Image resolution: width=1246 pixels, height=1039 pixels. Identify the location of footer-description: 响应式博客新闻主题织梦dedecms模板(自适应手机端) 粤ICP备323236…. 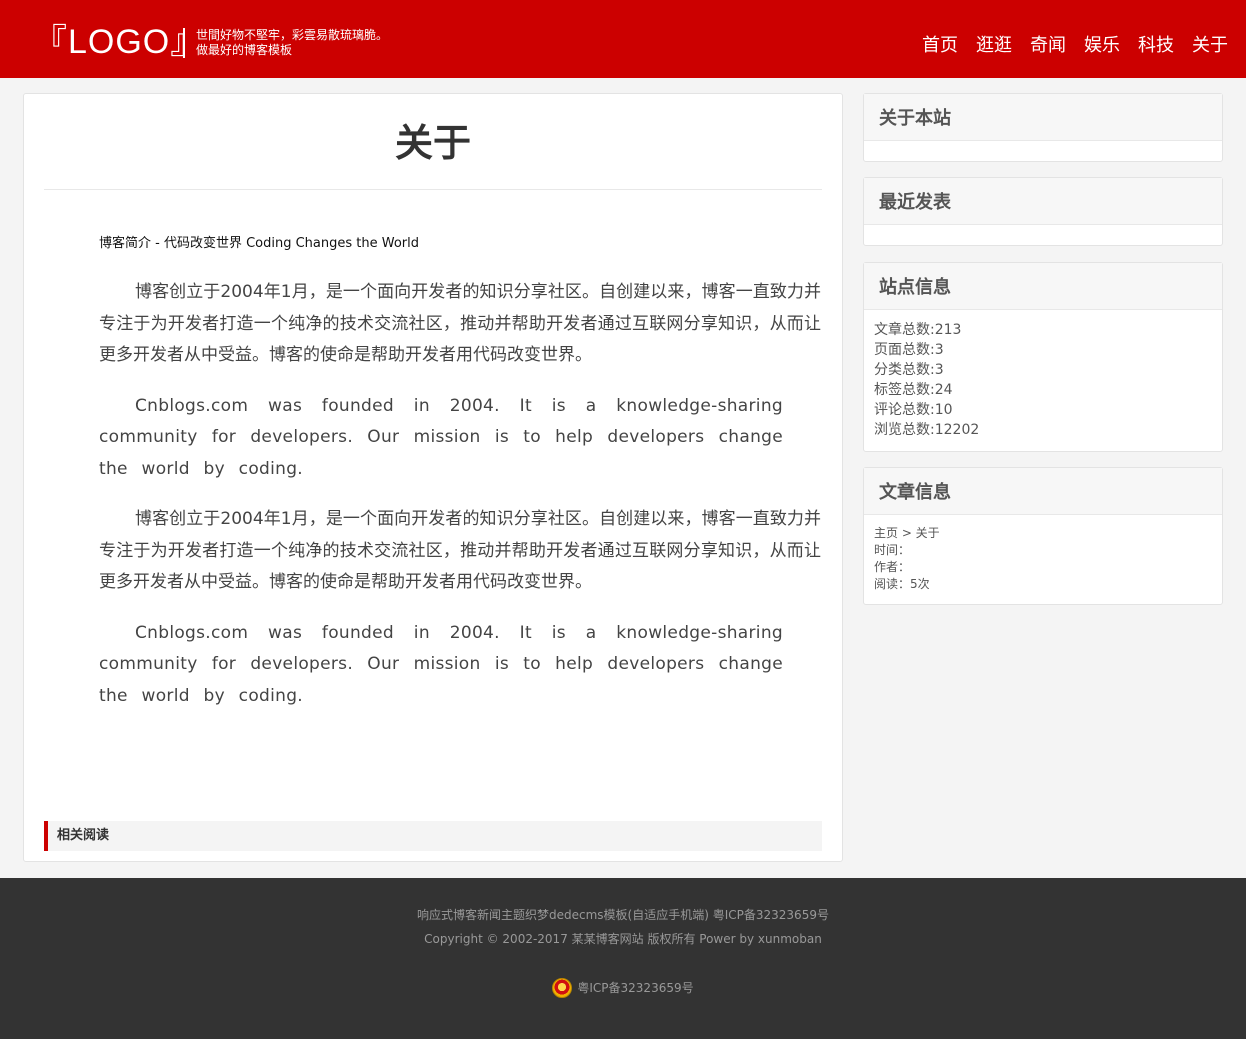
(623, 915).